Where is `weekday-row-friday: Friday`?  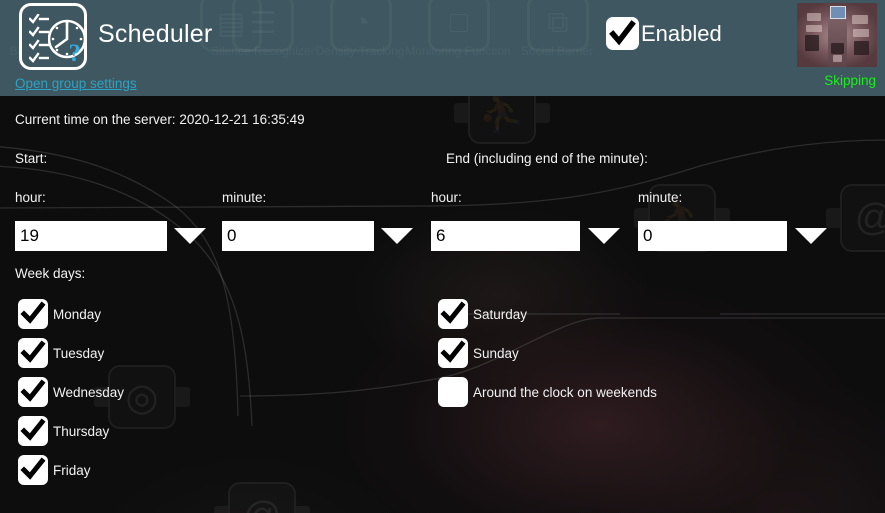 weekday-row-friday: Friday is located at coordinates (54, 470).